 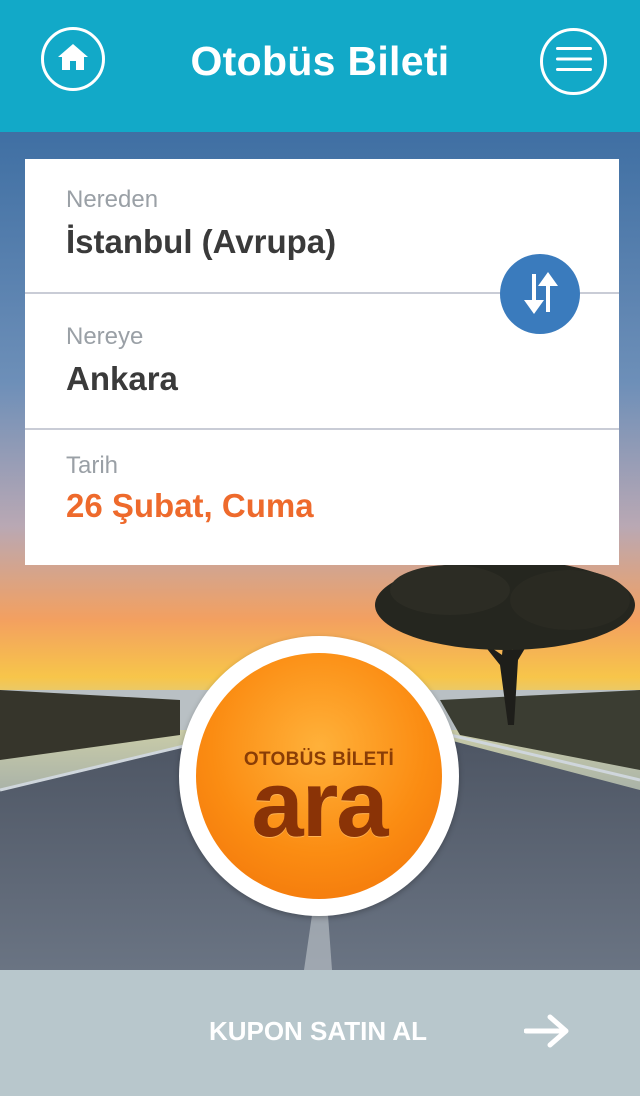 What do you see at coordinates (201, 241) in the screenshot?
I see `from-value: İstanbul (Avrupa)` at bounding box center [201, 241].